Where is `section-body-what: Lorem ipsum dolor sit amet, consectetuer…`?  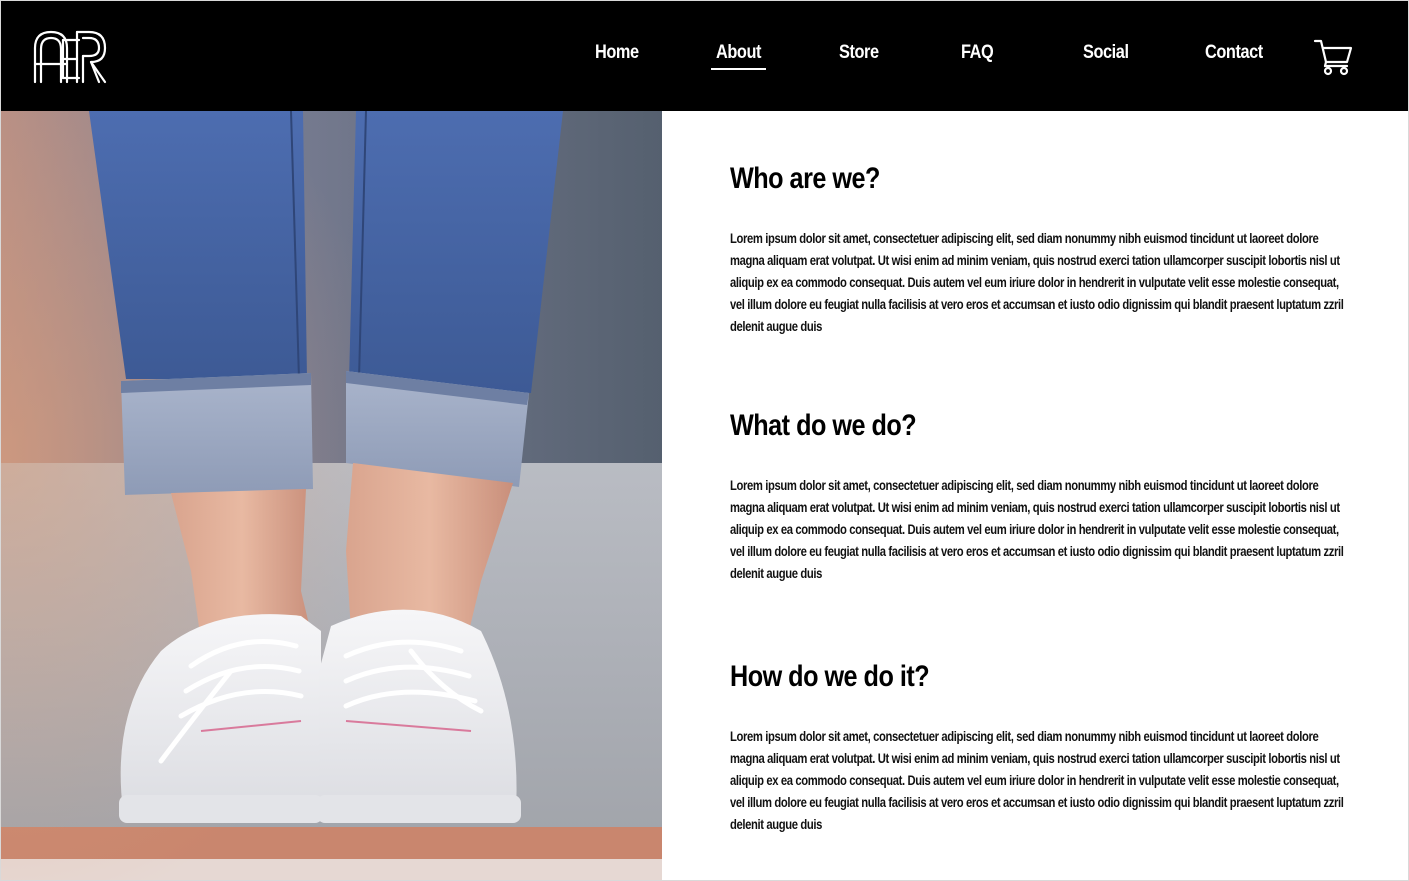
section-body-what: Lorem ipsum dolor sit amet, consectetuer… is located at coordinates (1037, 529).